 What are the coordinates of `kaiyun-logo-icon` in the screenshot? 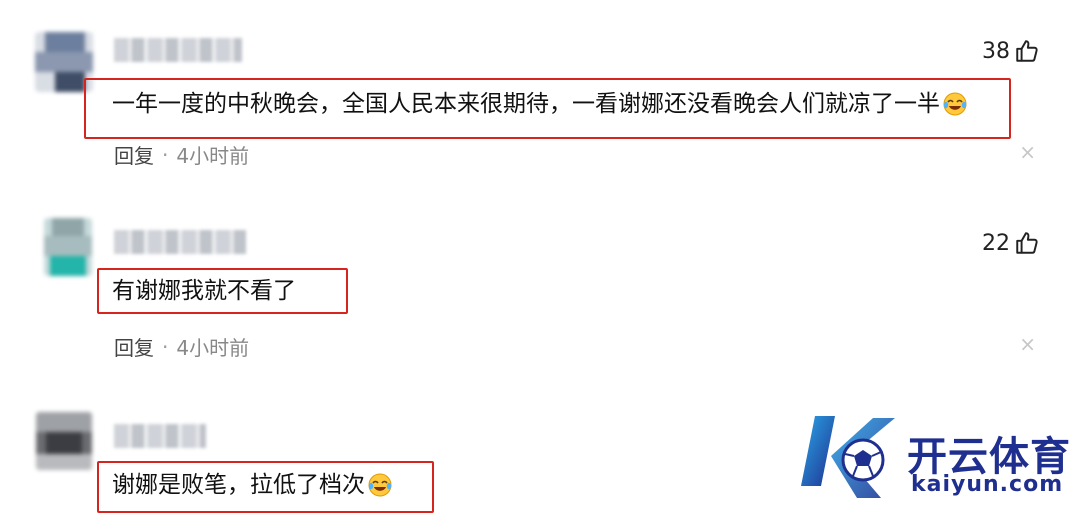 It's located at (848, 457).